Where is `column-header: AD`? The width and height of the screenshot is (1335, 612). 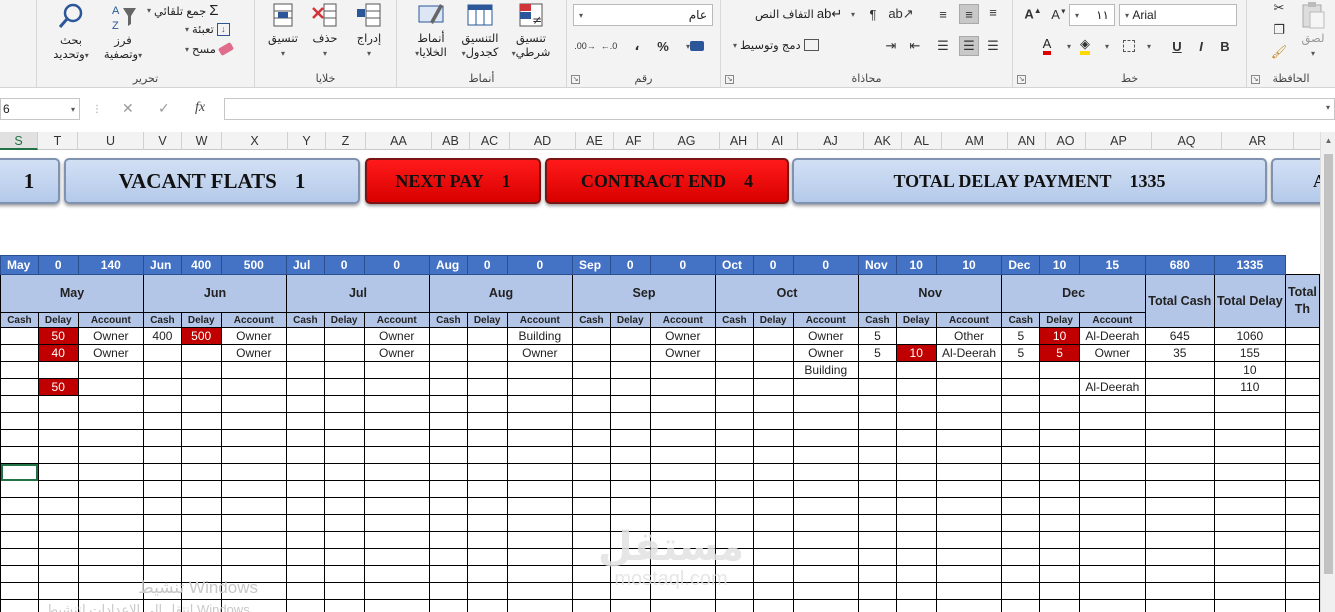 column-header: AD is located at coordinates (543, 141).